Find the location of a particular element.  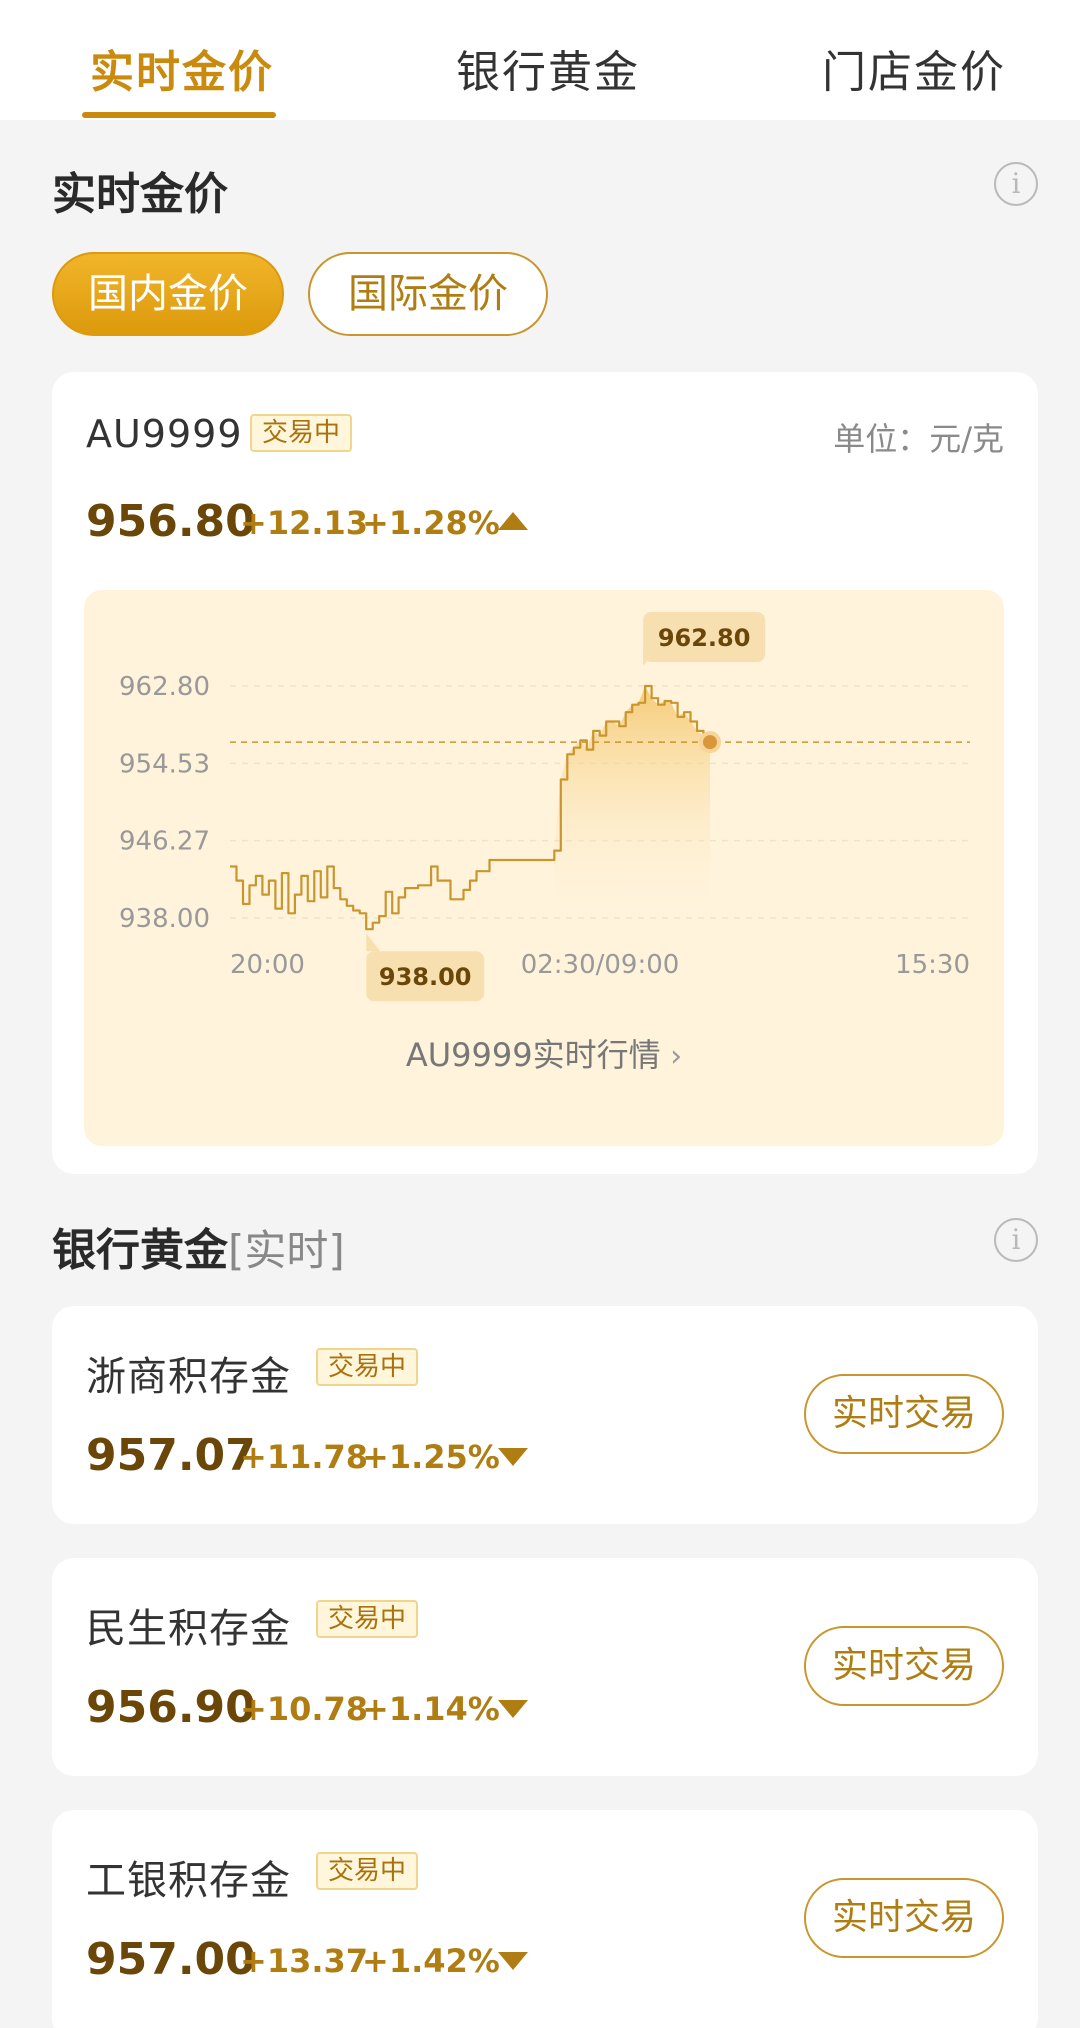

x-tick-label: 15:30 is located at coordinates (932, 965).